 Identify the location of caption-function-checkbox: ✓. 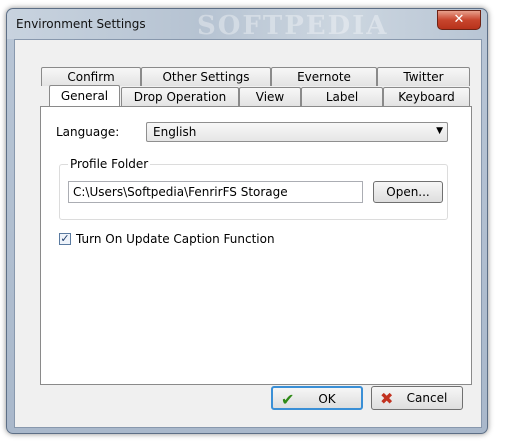
(65, 239).